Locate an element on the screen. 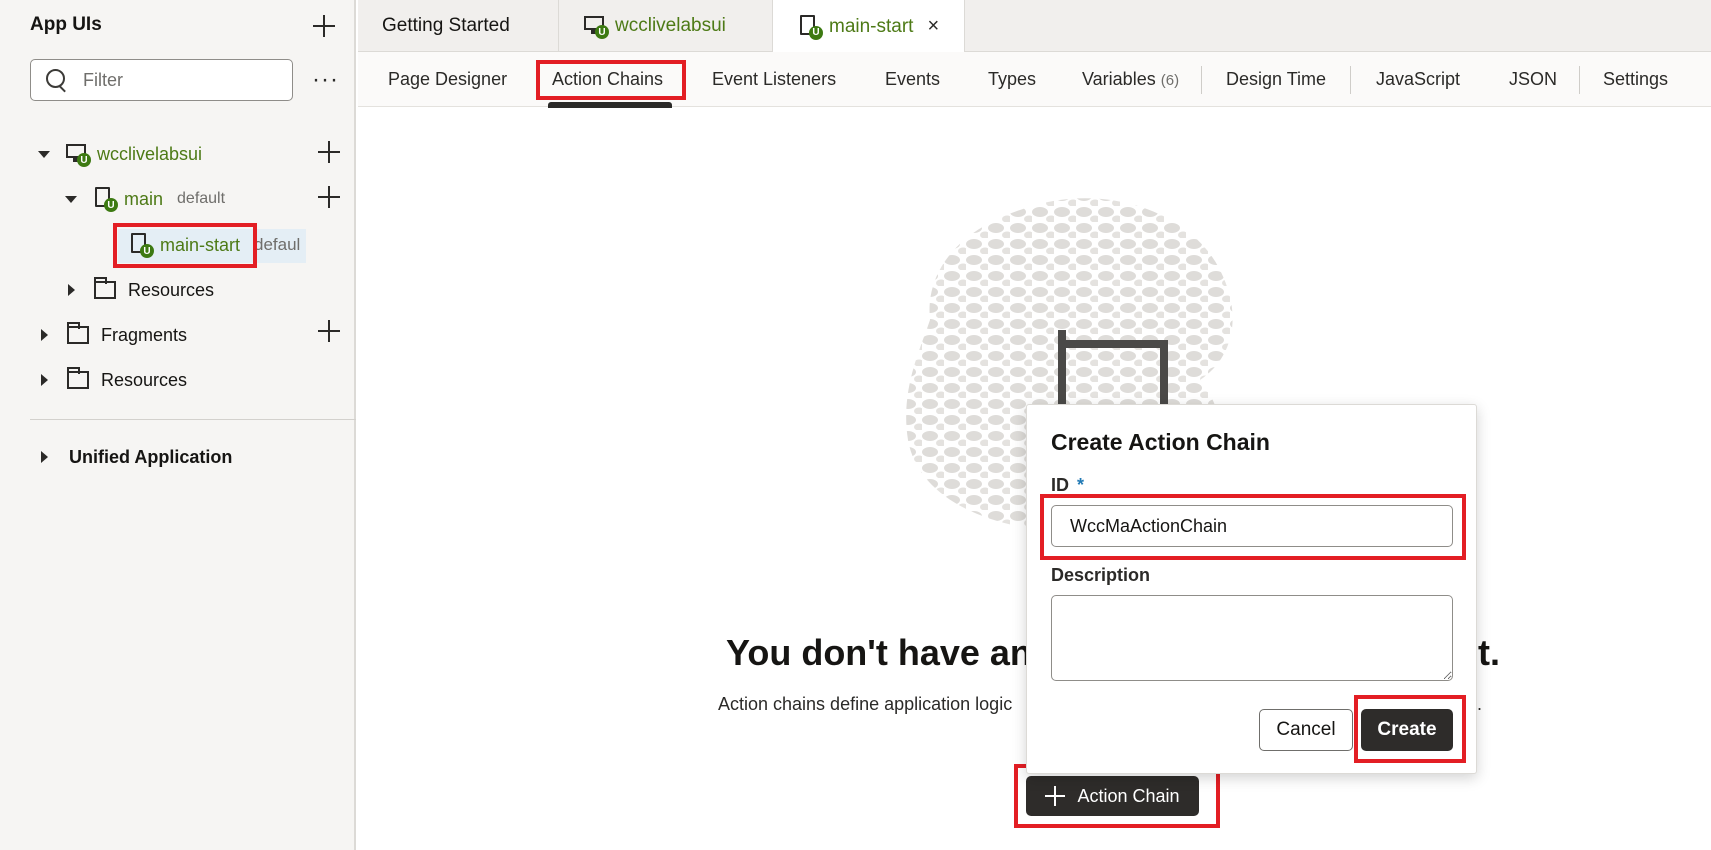 The image size is (1711, 850). tab-label: main-start is located at coordinates (871, 26).